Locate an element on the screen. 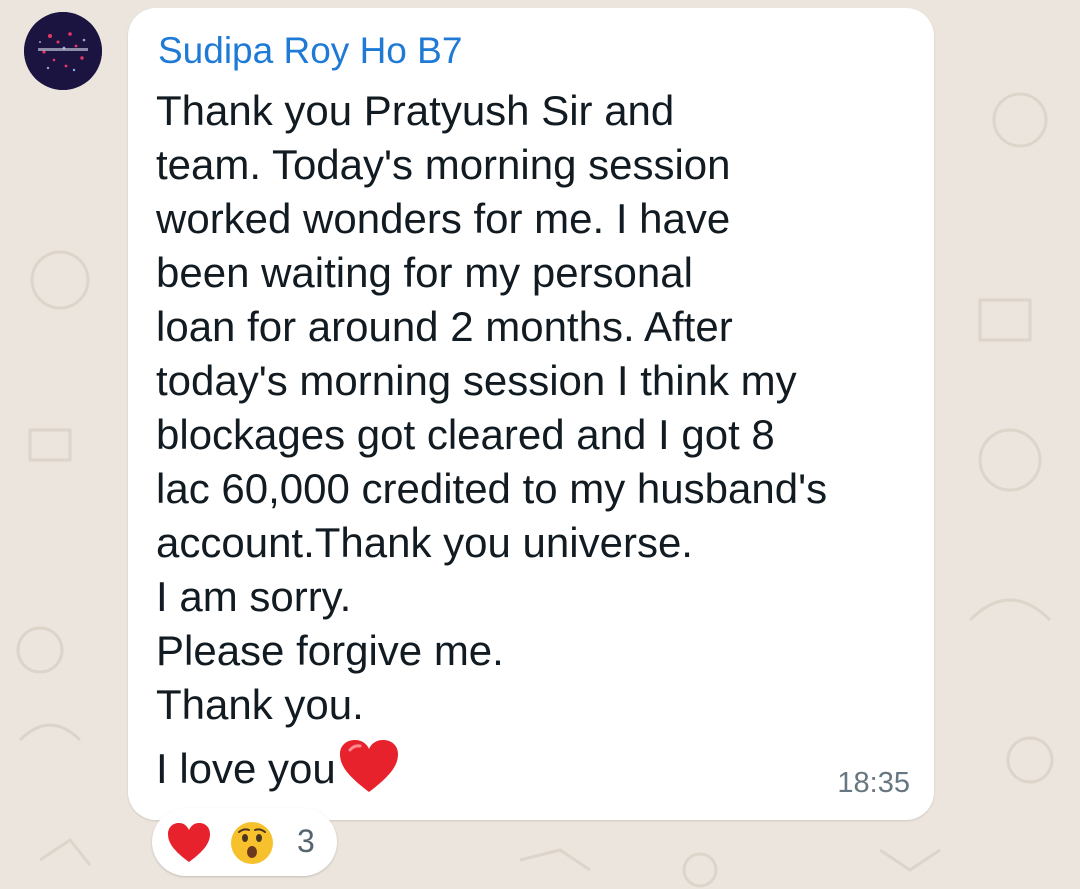 This screenshot has width=1080, height=889. message-line: account.Thank you universe. is located at coordinates (424, 542).